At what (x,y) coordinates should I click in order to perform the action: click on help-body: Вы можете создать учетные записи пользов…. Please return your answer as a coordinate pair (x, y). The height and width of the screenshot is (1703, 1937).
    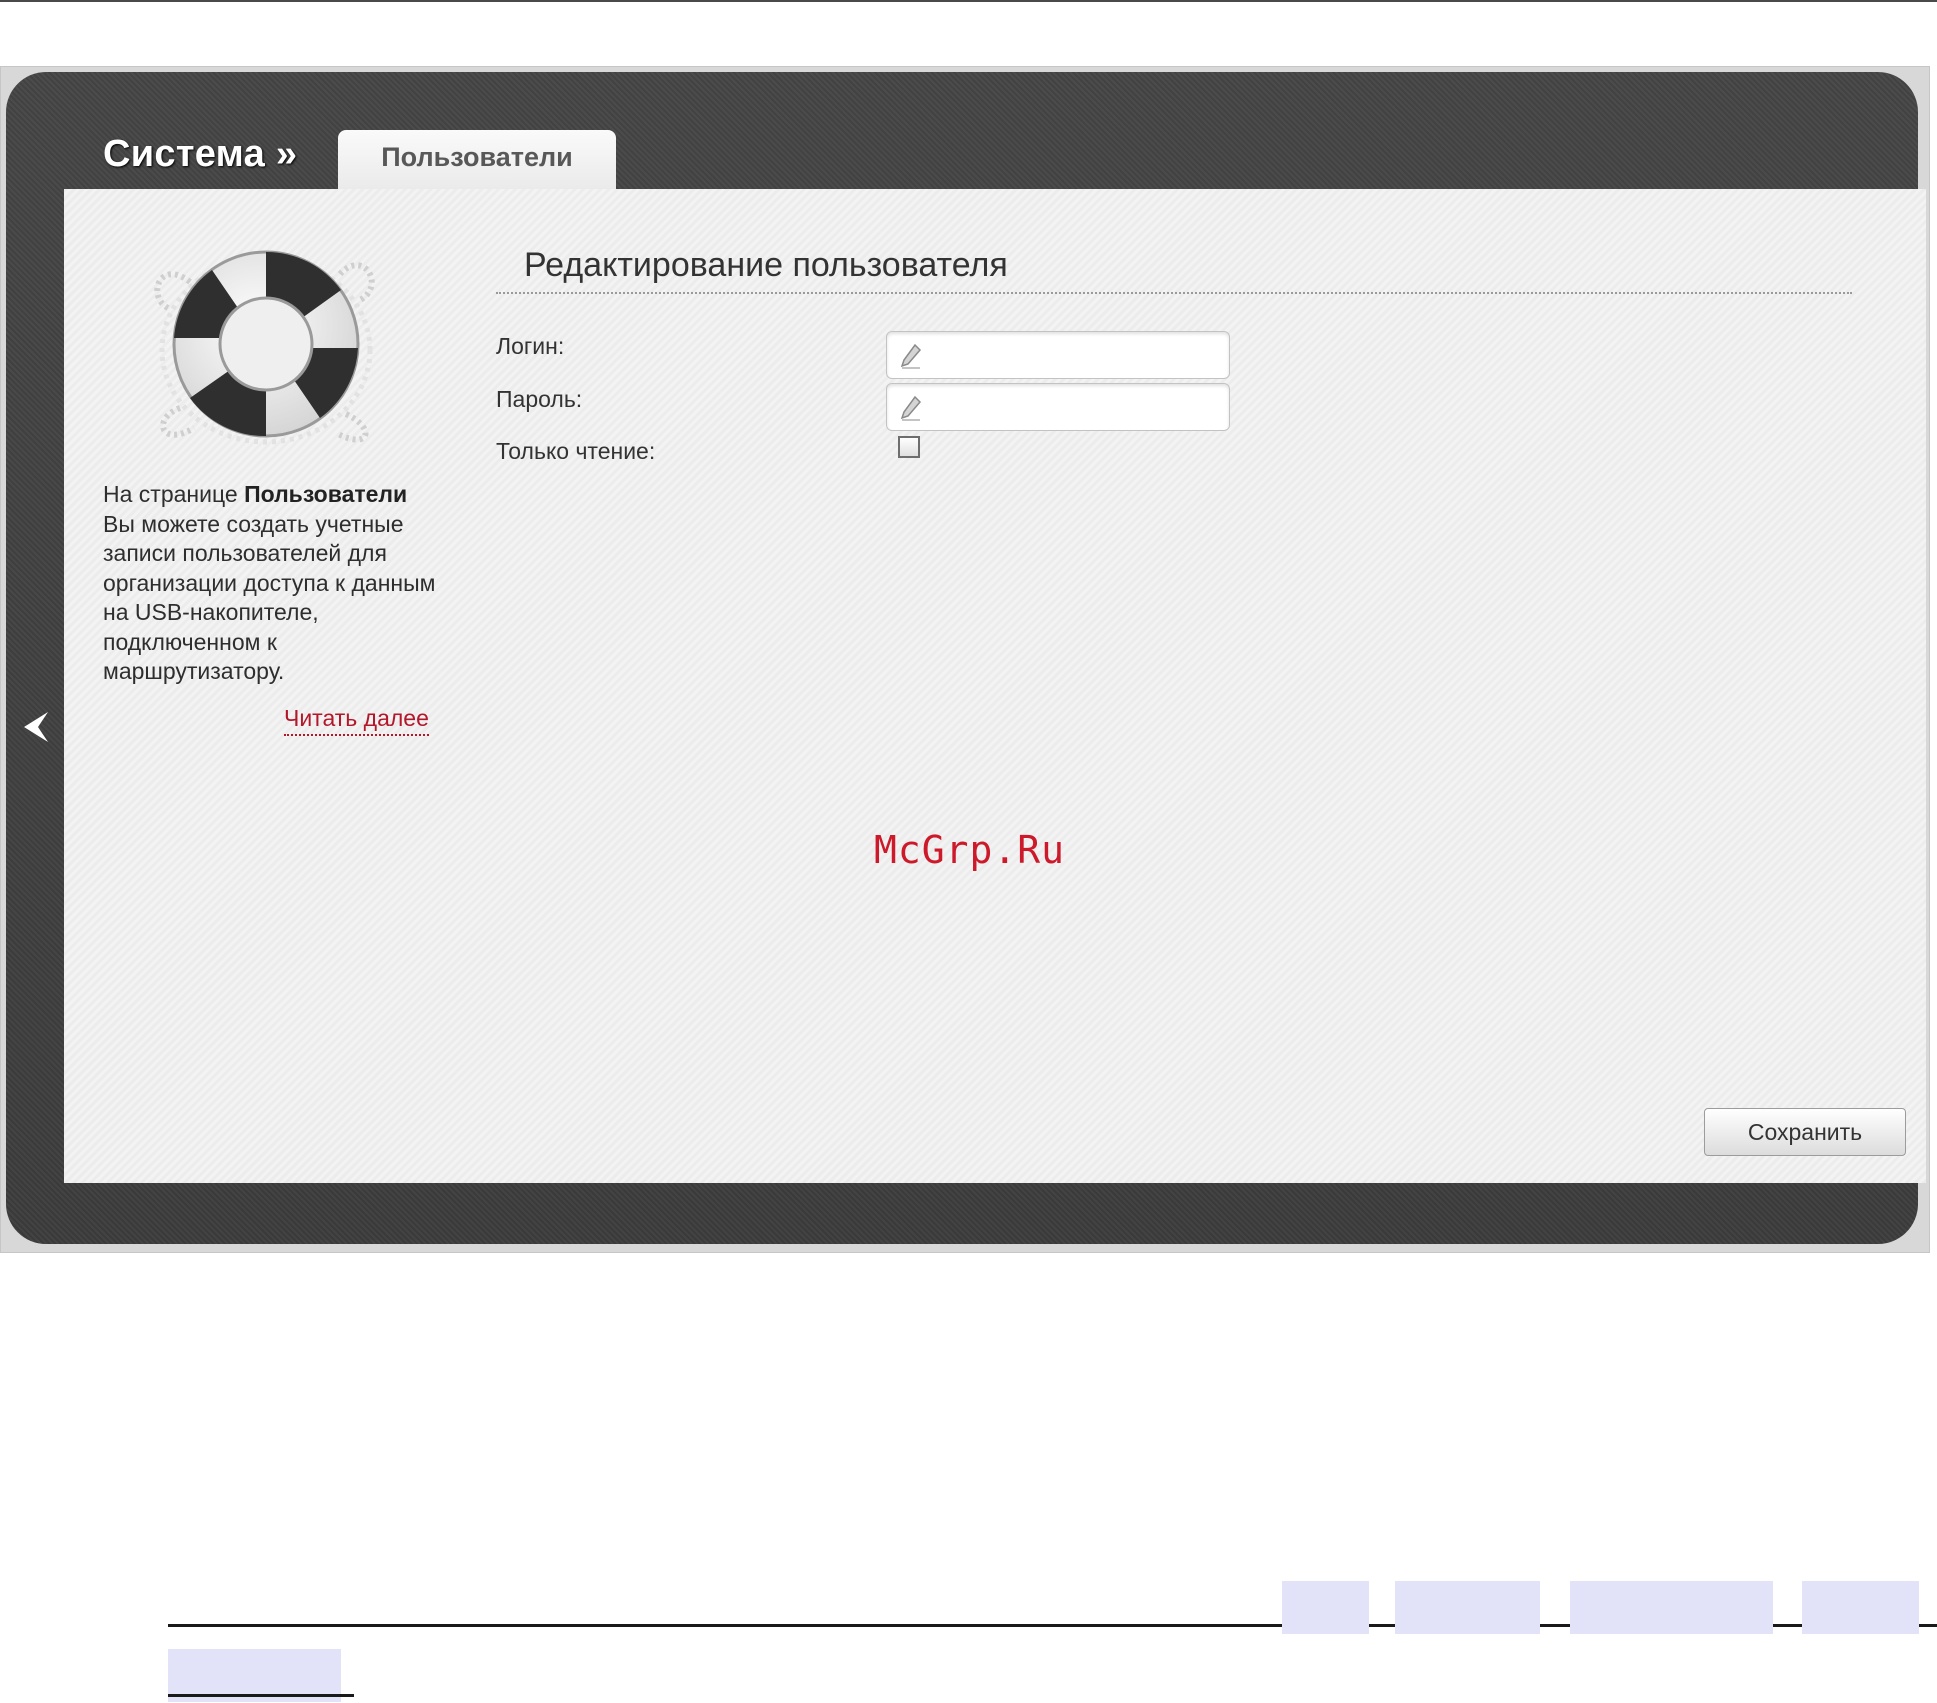
    Looking at the image, I should click on (269, 597).